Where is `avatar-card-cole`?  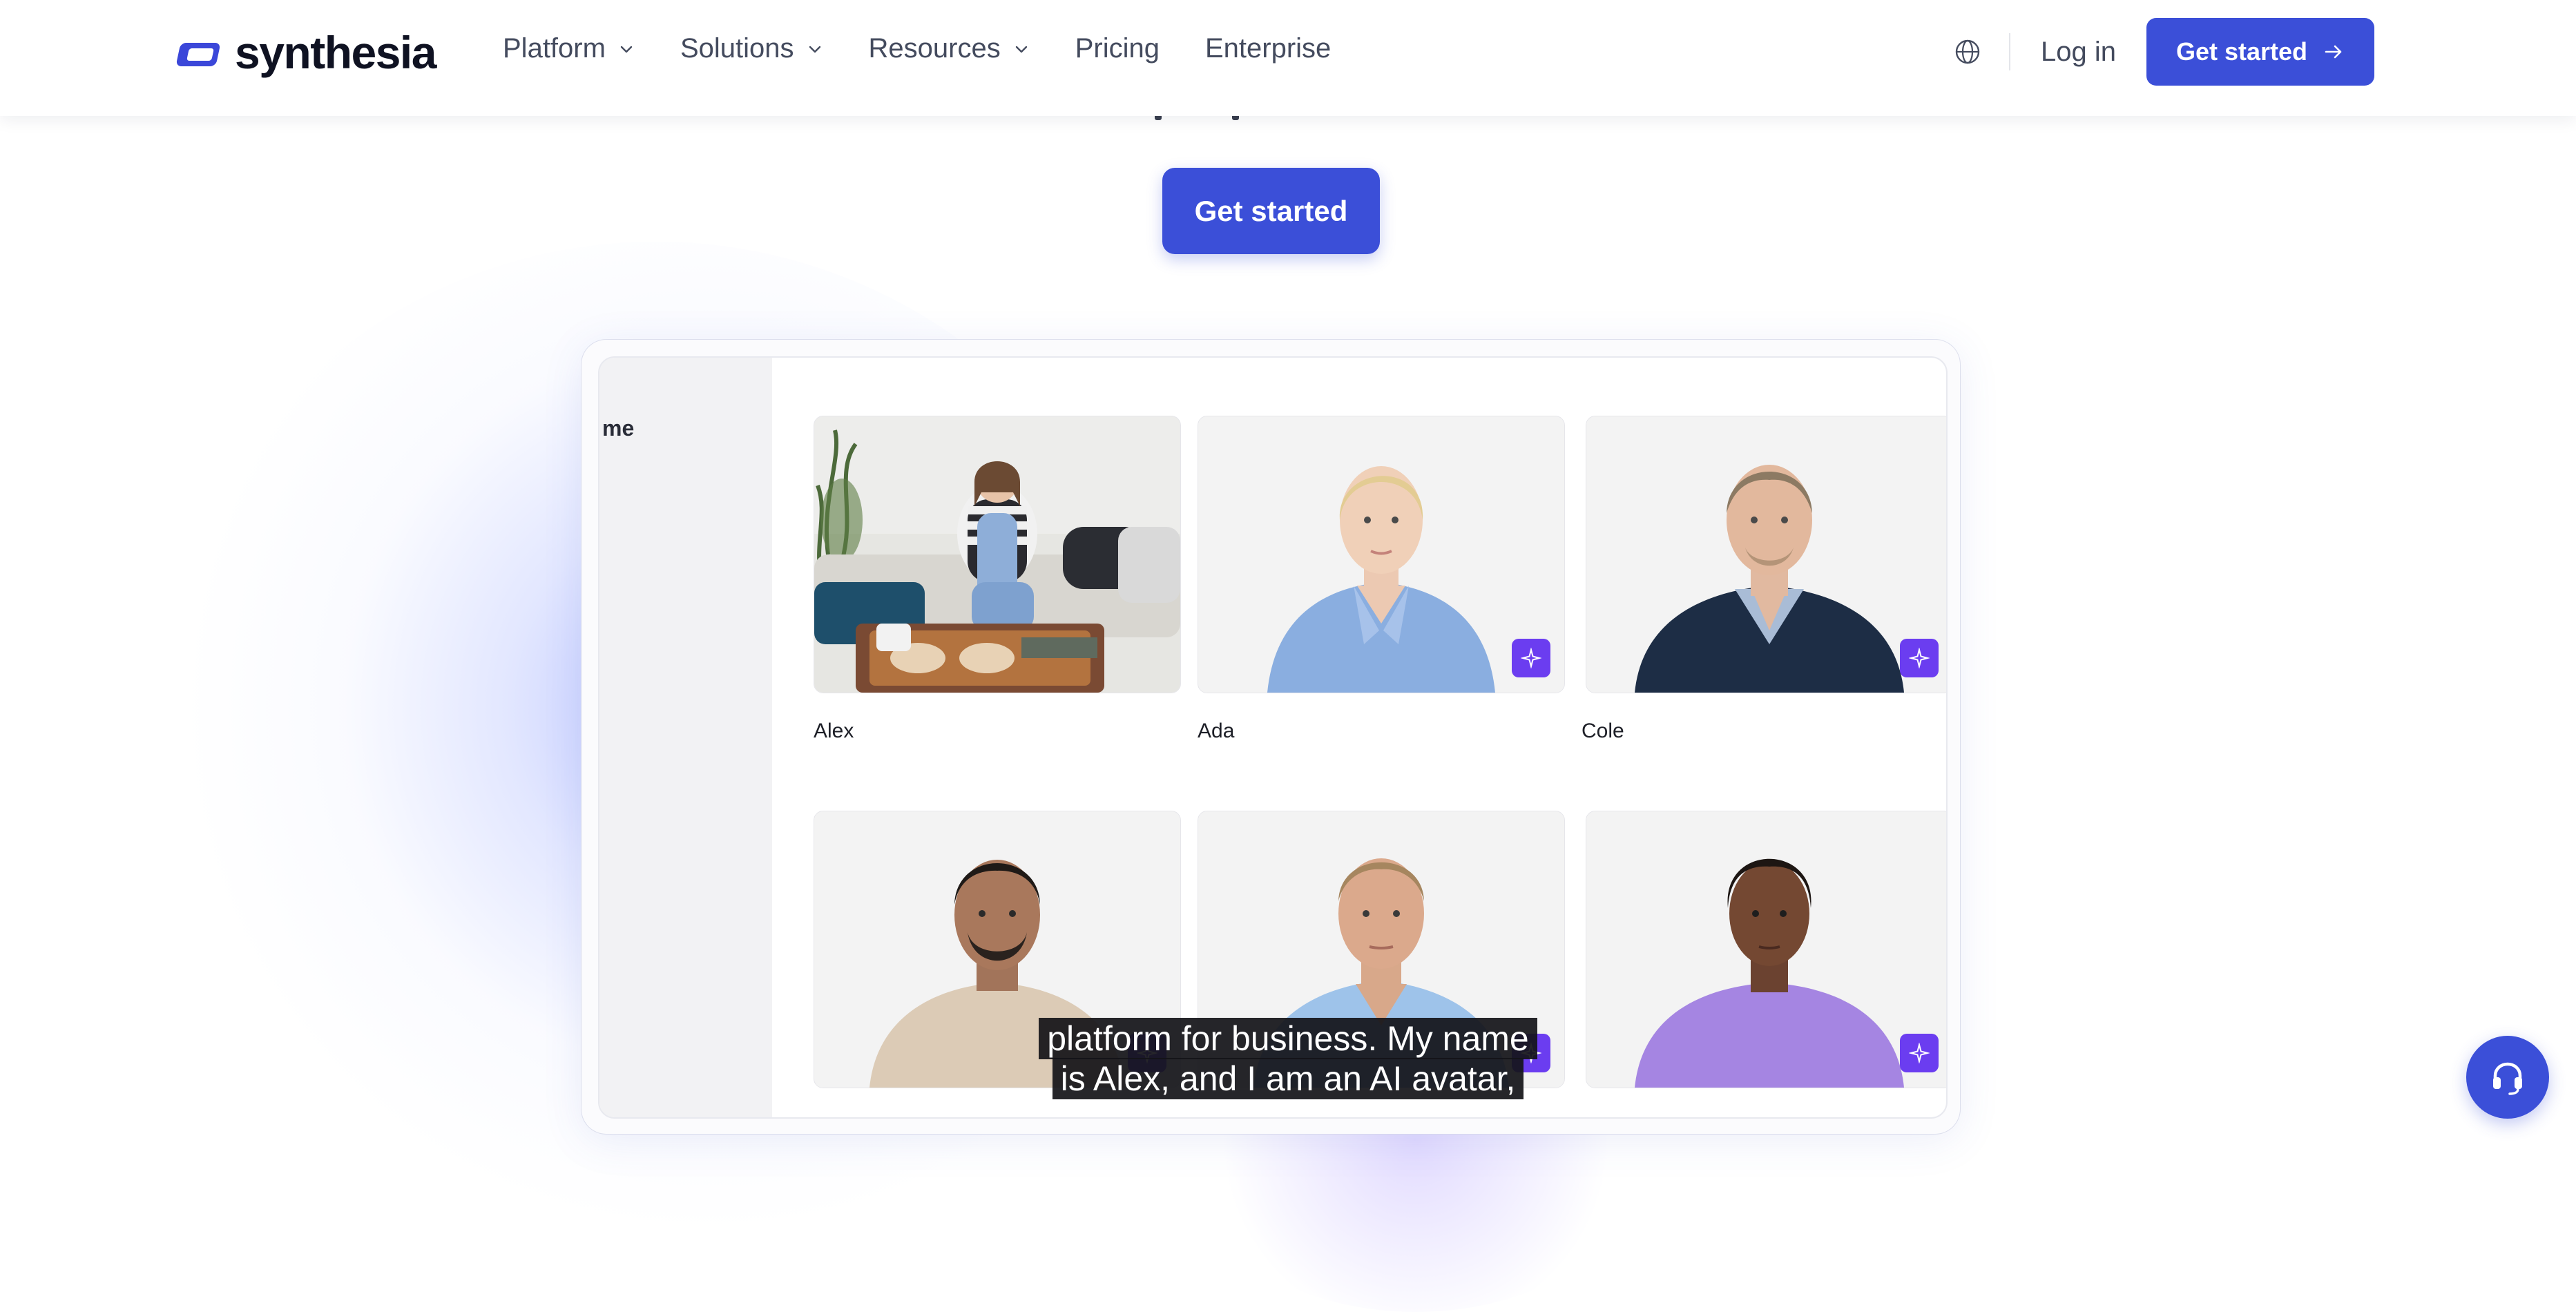
avatar-card-cole is located at coordinates (1766, 554).